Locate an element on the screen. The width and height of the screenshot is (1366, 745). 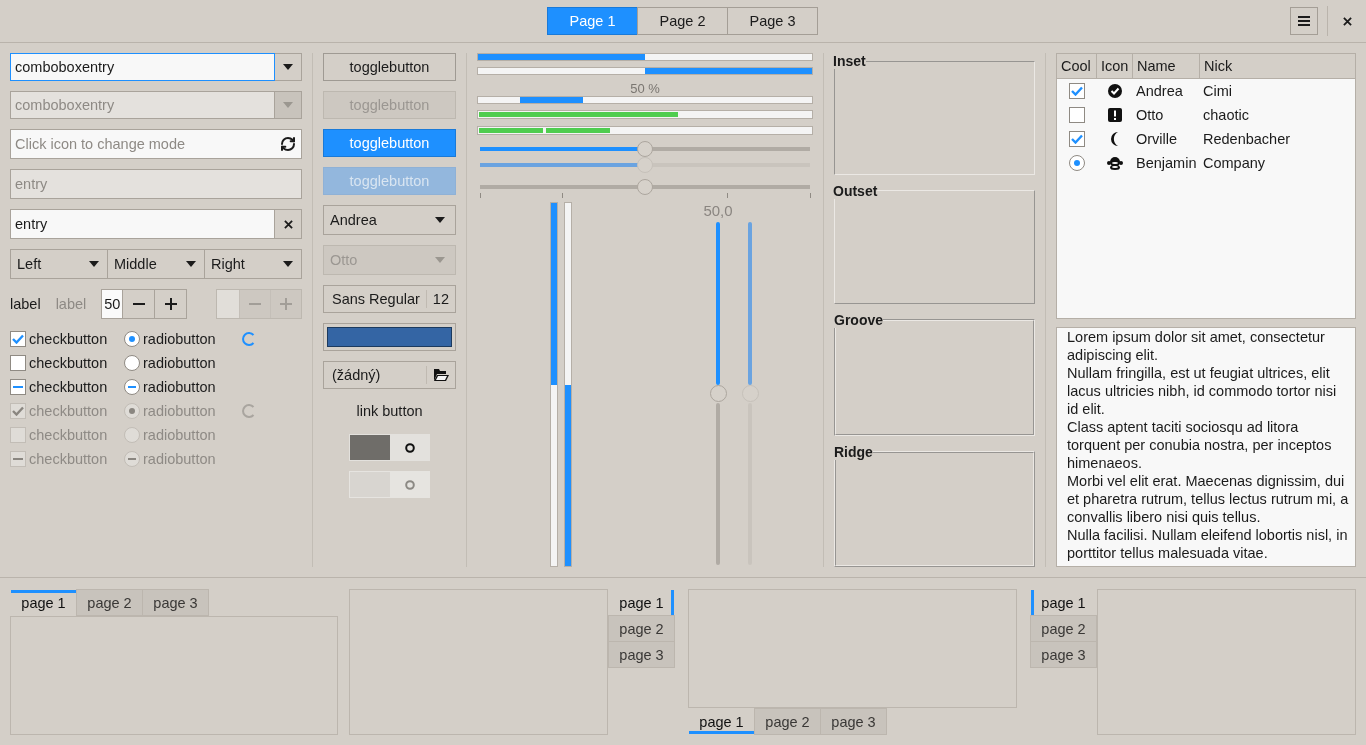
combo-box: Left is located at coordinates (59, 264).